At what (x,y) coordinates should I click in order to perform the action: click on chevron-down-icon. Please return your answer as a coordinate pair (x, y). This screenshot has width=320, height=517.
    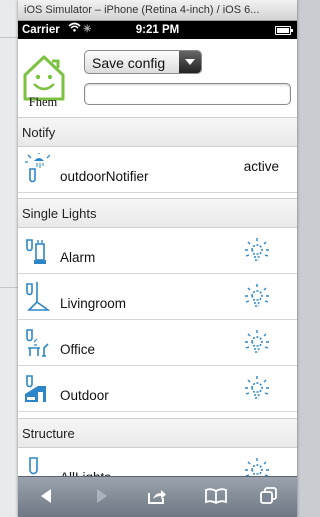
    Looking at the image, I should click on (190, 62).